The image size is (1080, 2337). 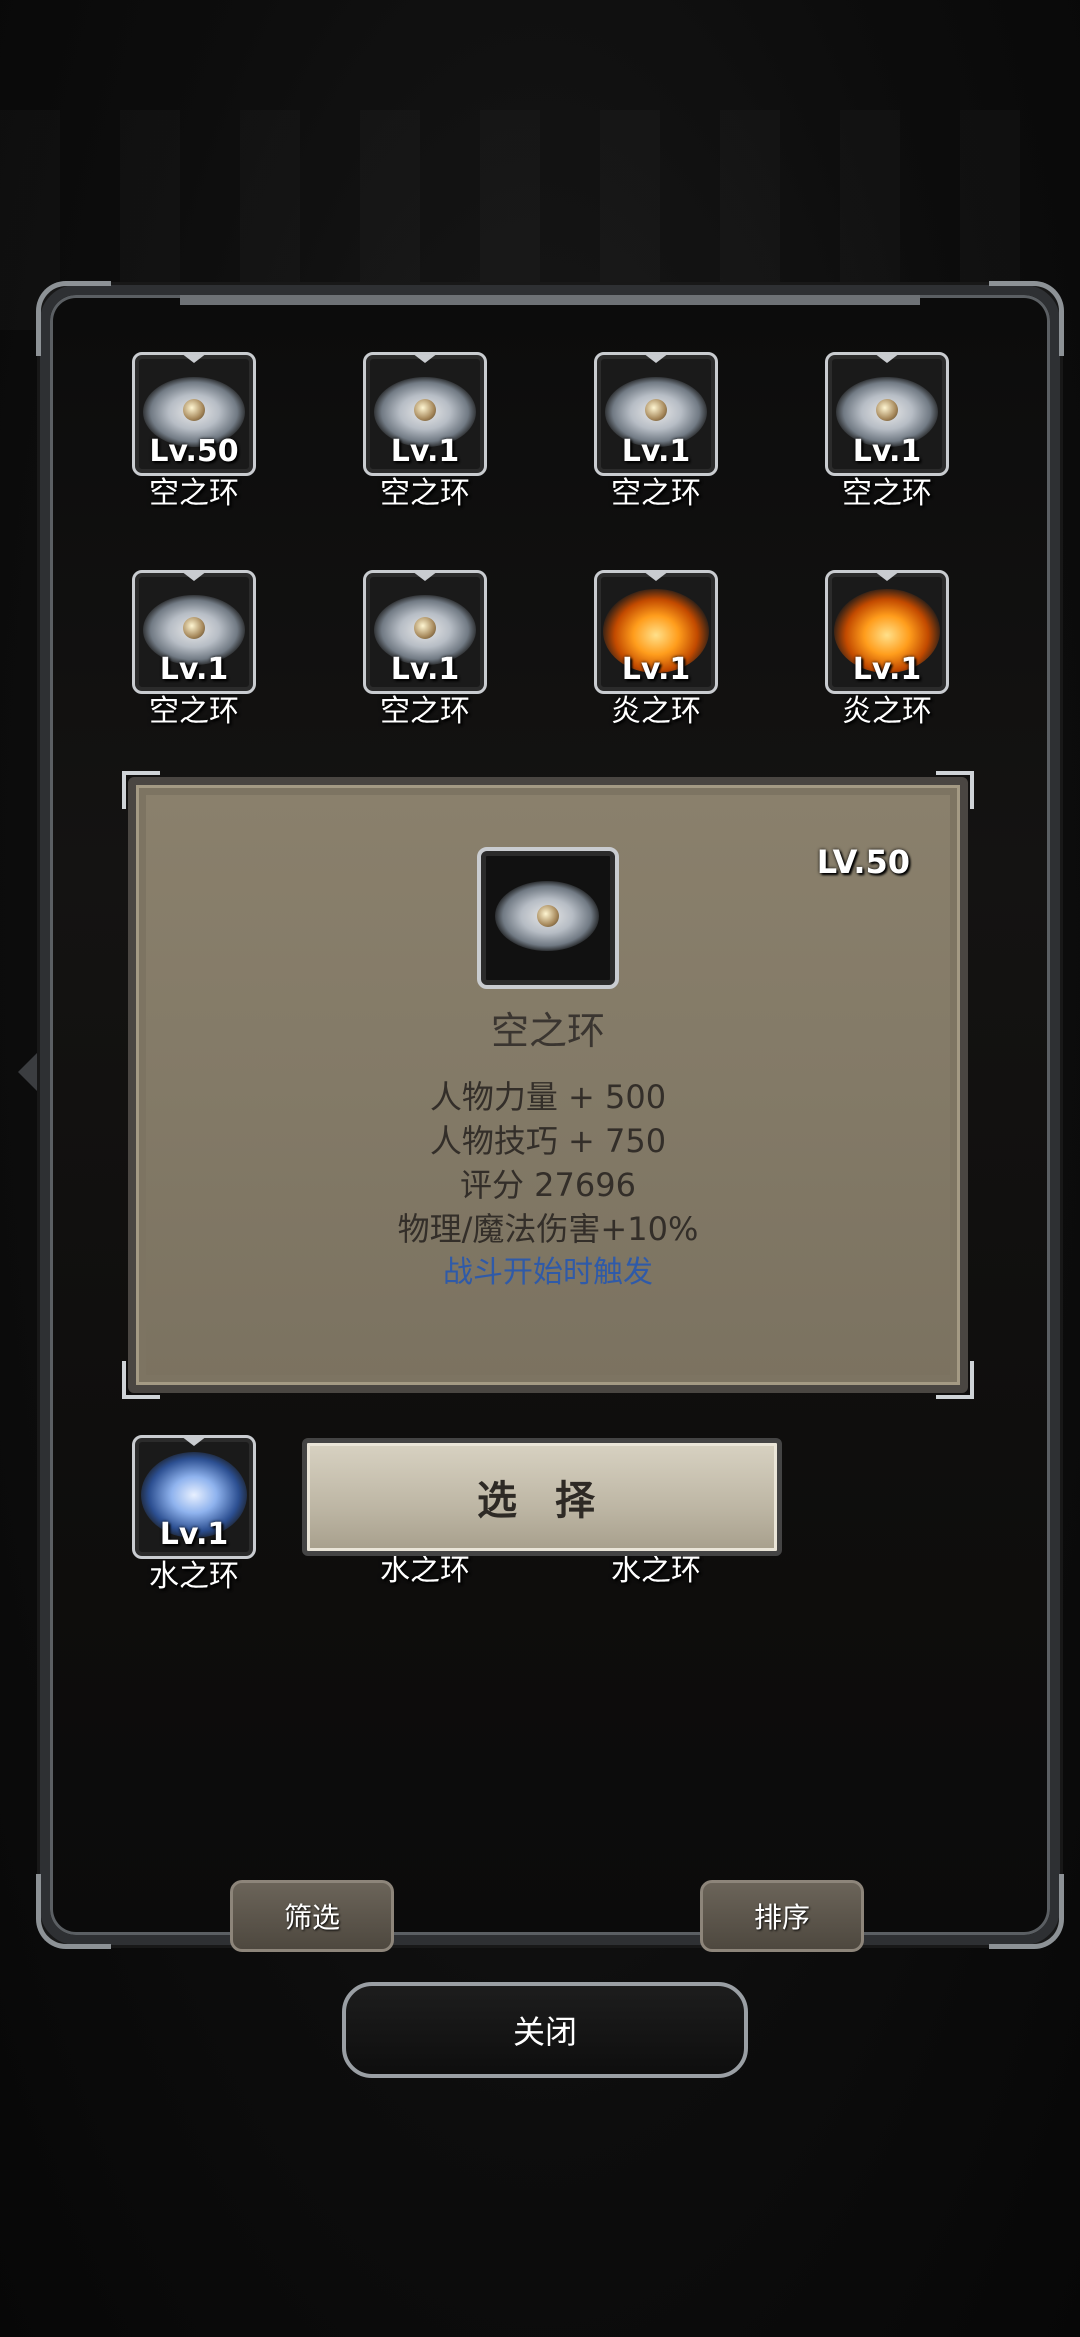 What do you see at coordinates (312, 1916) in the screenshot?
I see `filter-button: 筛选` at bounding box center [312, 1916].